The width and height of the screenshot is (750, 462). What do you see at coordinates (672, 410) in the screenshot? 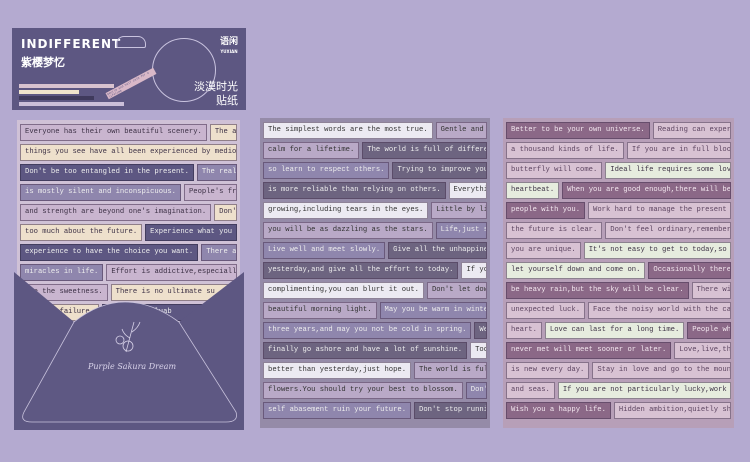
I see `sticker: Hidden ambition,quietly shines.` at bounding box center [672, 410].